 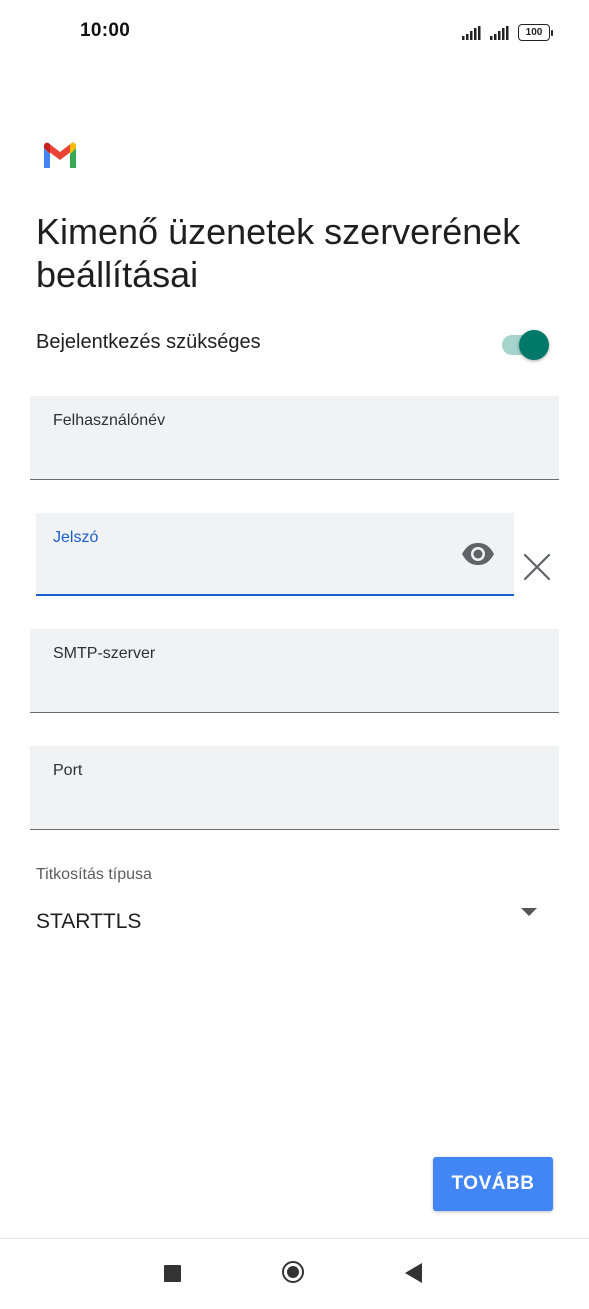 What do you see at coordinates (294, 438) in the screenshot?
I see `username-field: Felhasználónév` at bounding box center [294, 438].